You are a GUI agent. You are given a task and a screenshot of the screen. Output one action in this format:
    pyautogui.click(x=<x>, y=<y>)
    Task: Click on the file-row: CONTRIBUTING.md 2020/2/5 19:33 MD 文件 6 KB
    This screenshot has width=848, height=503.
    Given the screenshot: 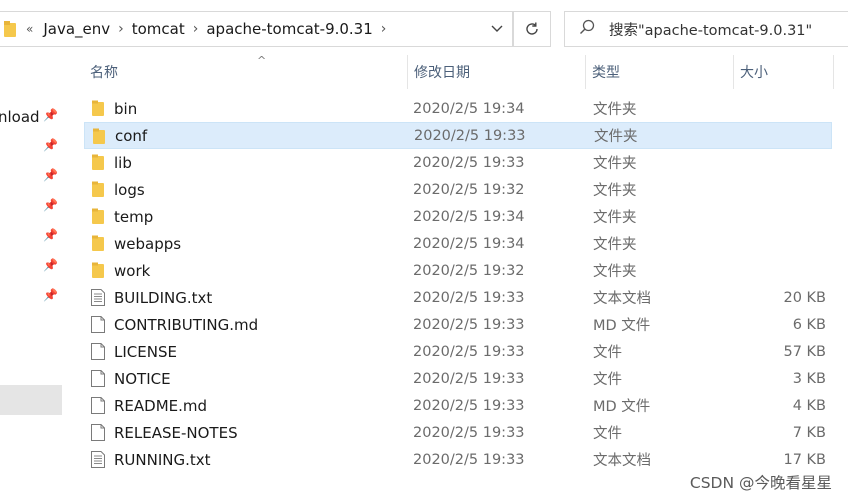 What is the action you would take?
    pyautogui.click(x=458, y=324)
    